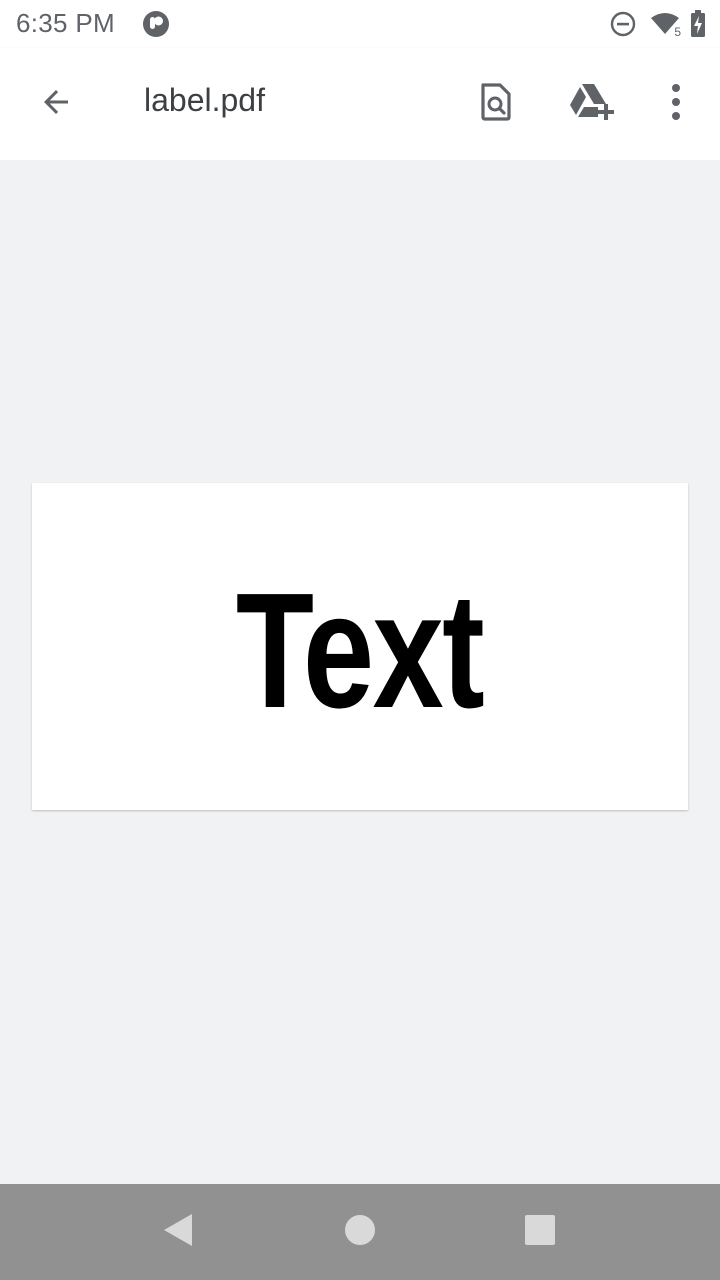  What do you see at coordinates (65, 23) in the screenshot?
I see `status-time: 6:35 PM` at bounding box center [65, 23].